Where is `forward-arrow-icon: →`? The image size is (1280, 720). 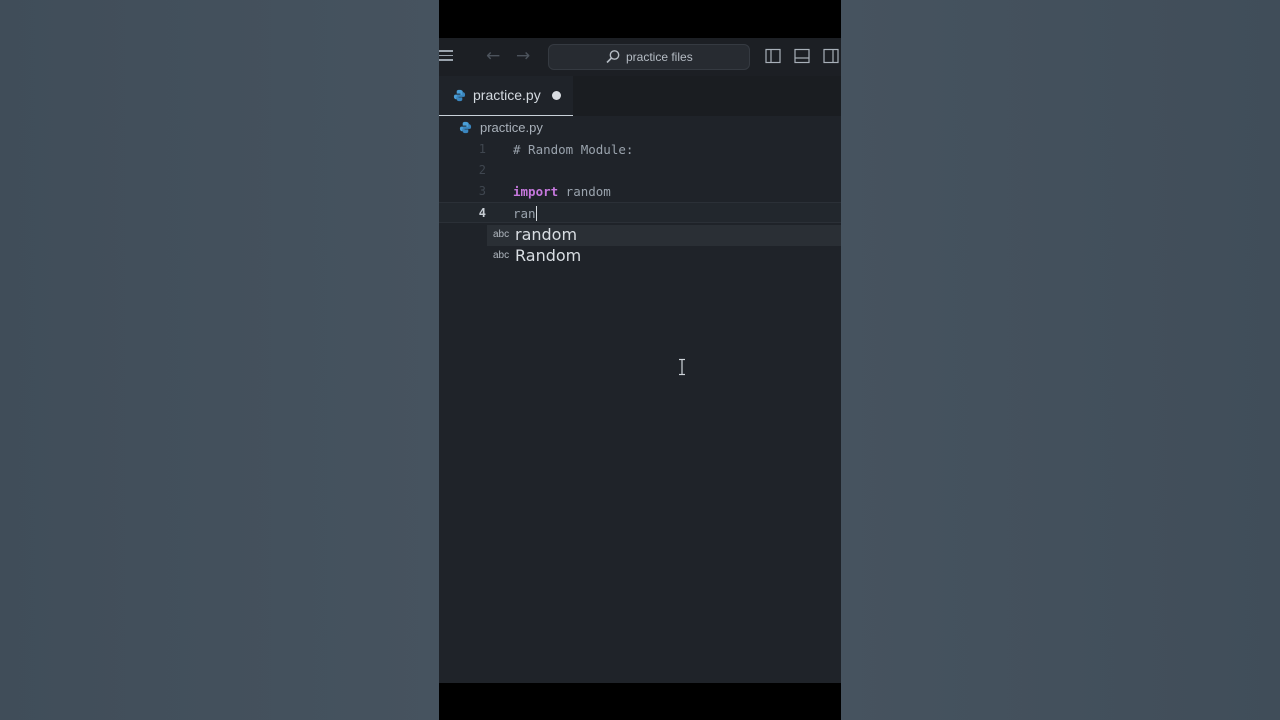
forward-arrow-icon: → is located at coordinates (523, 56).